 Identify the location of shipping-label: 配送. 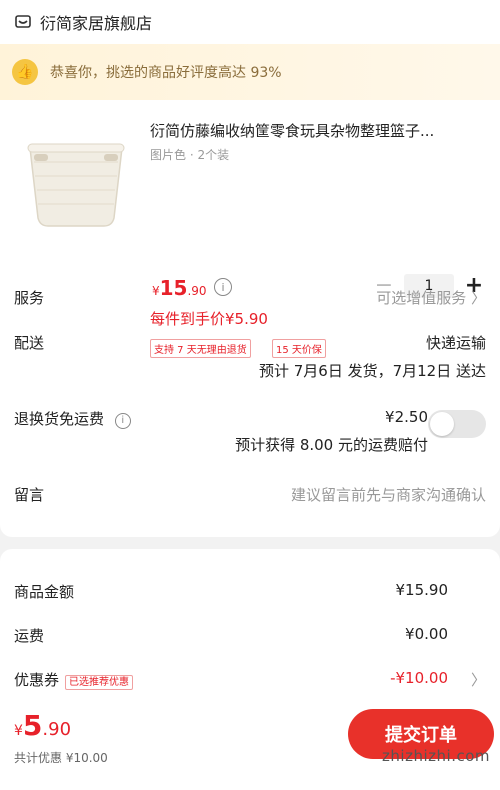
(29, 343).